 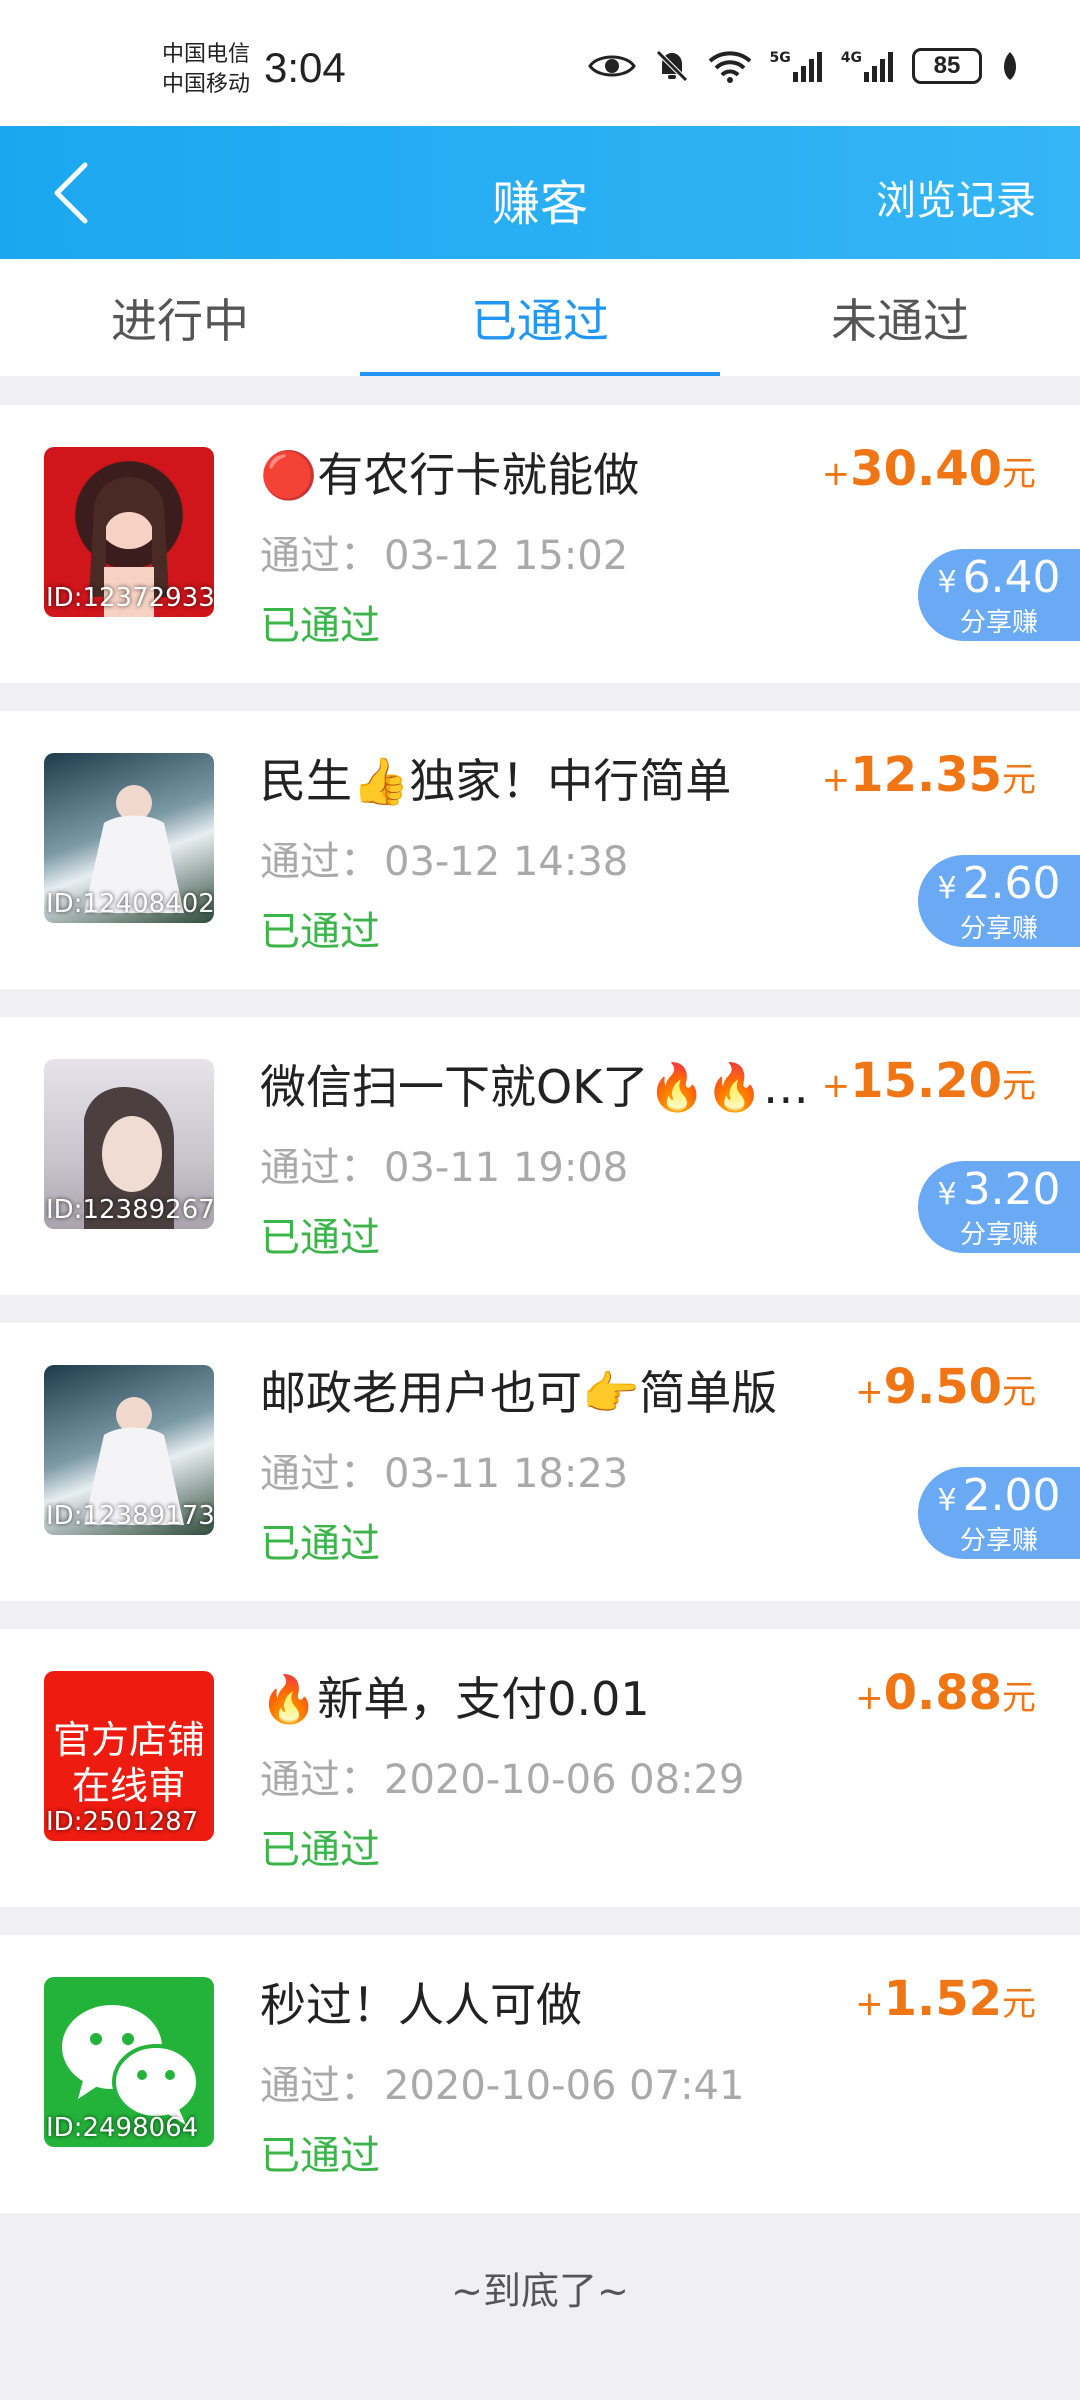 What do you see at coordinates (129, 838) in the screenshot?
I see `avatar: ID:12408402` at bounding box center [129, 838].